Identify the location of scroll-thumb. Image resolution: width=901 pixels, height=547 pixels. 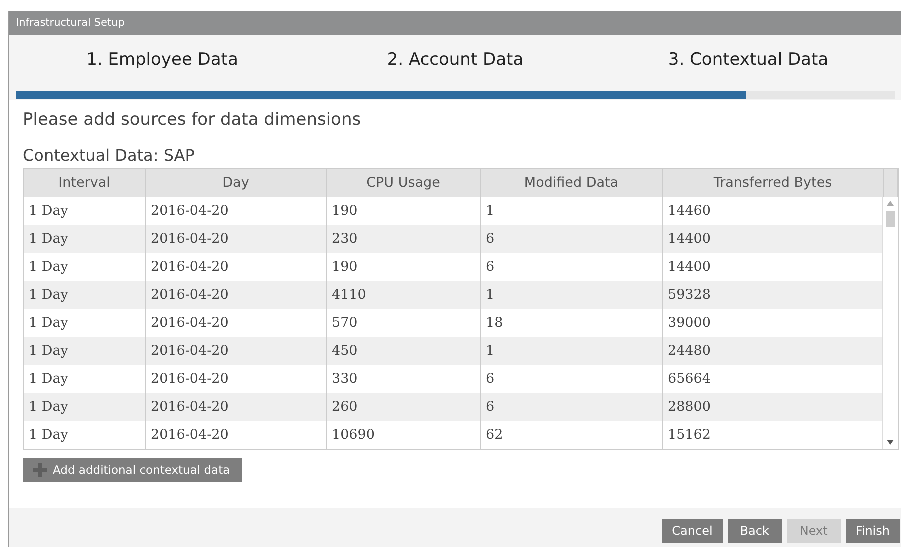
(890, 219).